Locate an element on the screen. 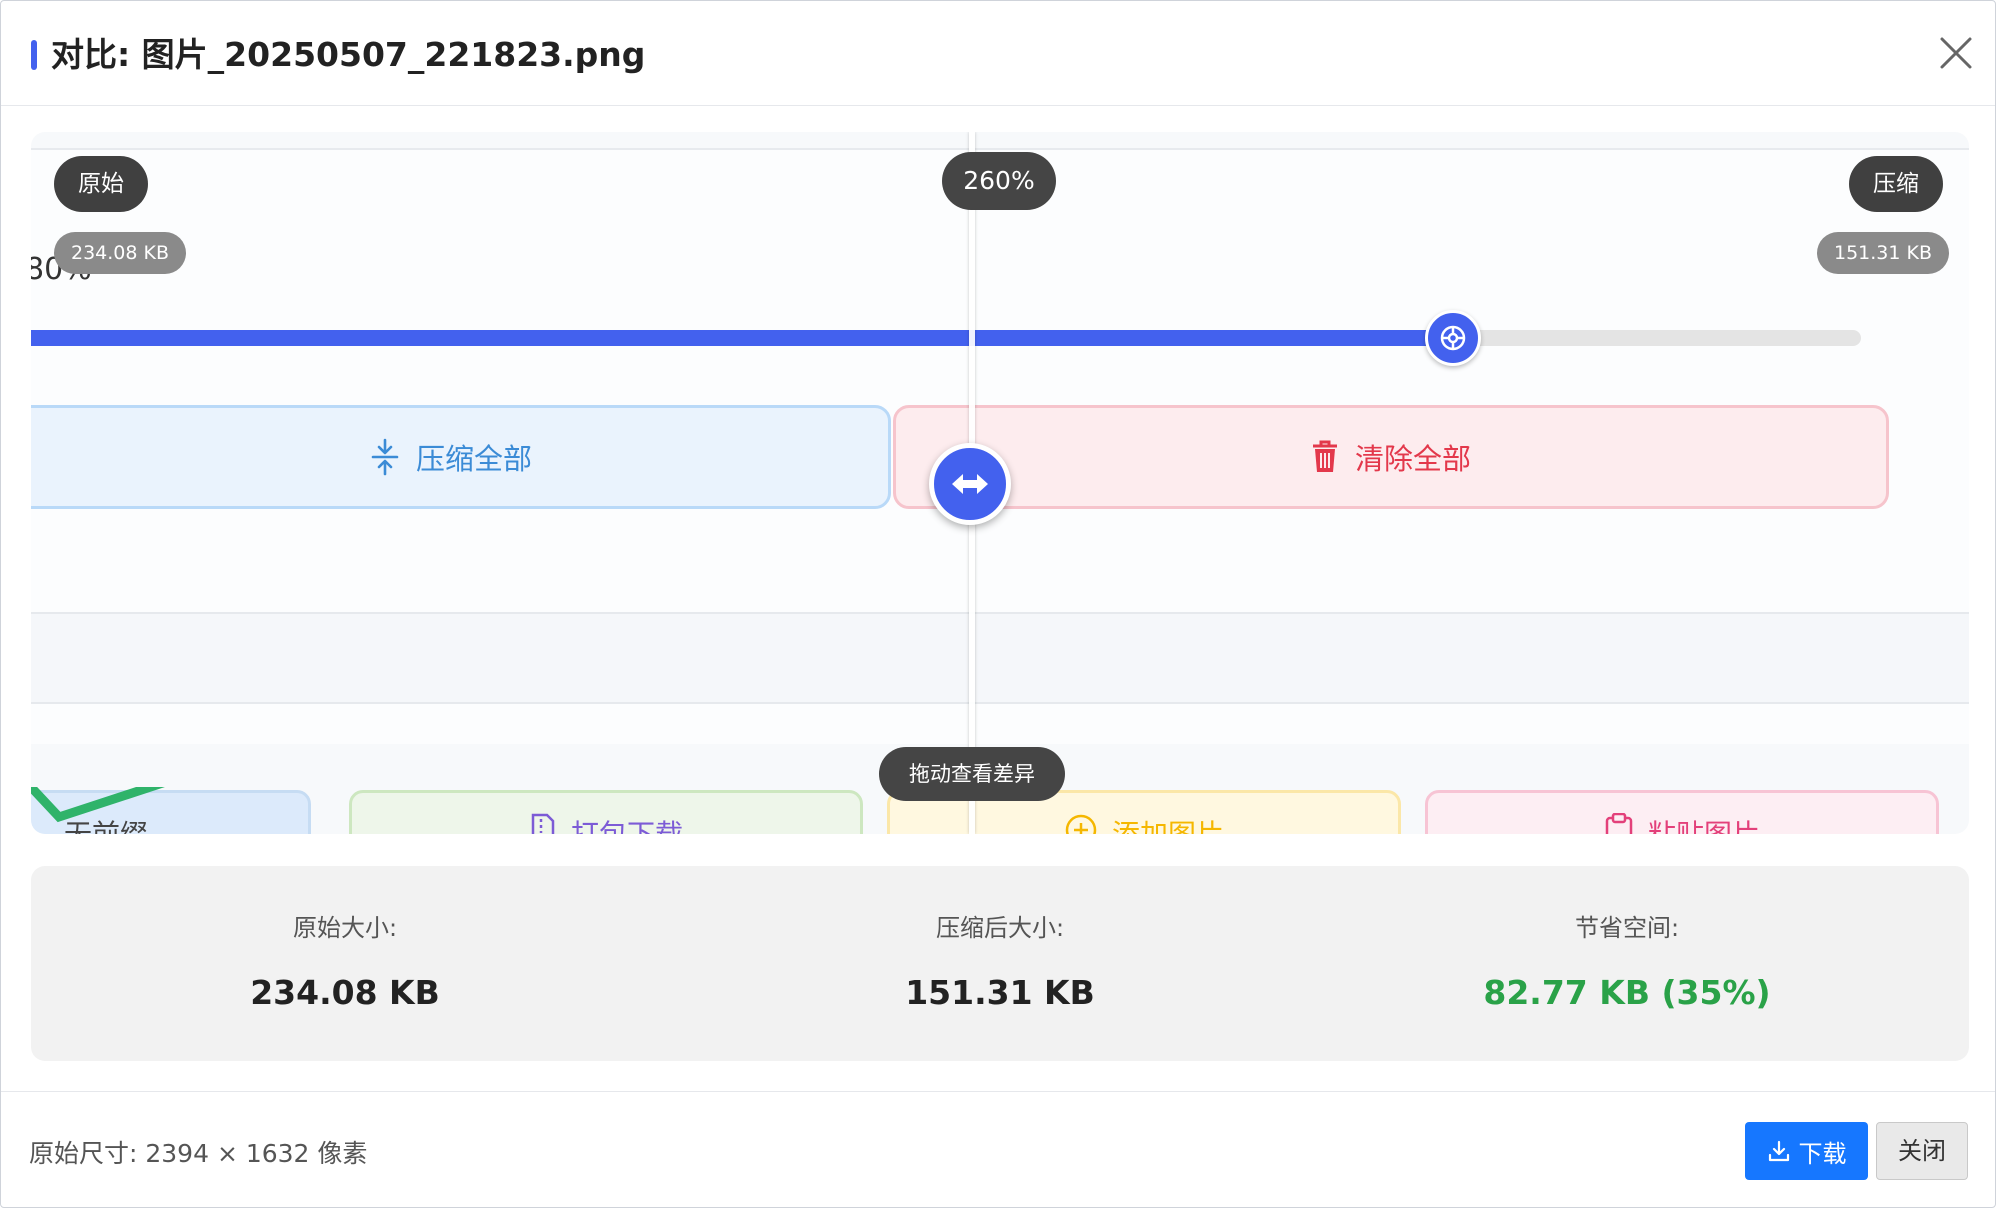  archive-icon is located at coordinates (543, 823).